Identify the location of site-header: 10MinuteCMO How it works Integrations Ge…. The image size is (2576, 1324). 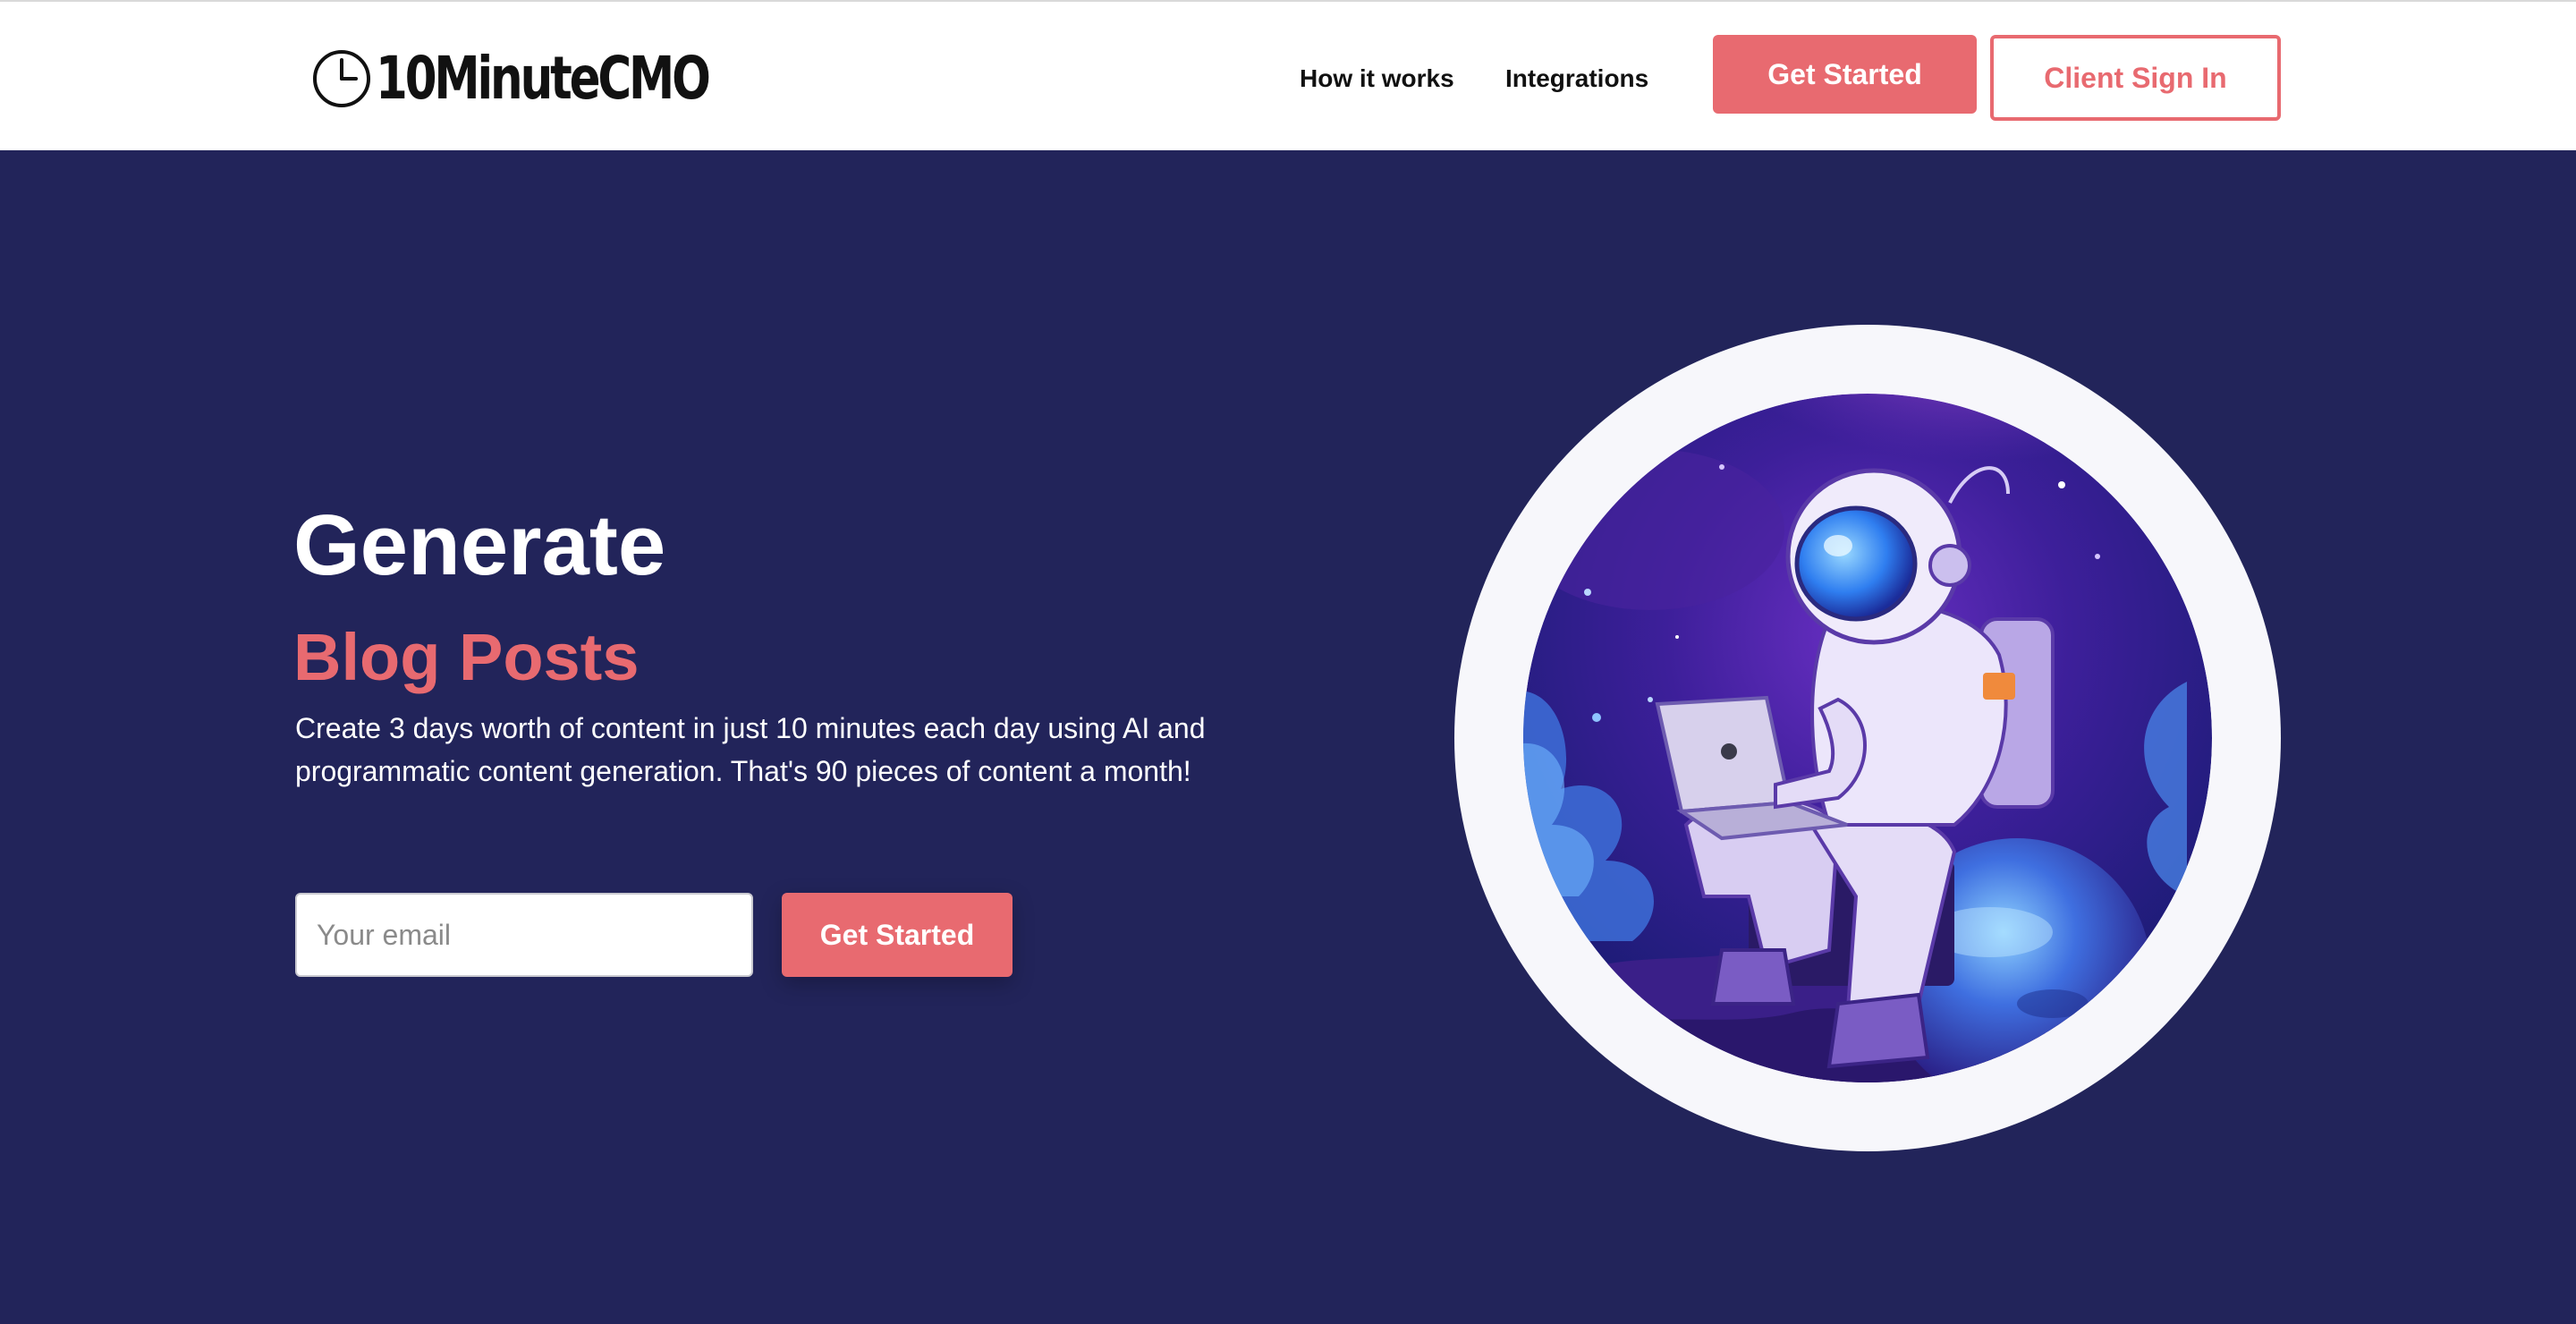
(1288, 75).